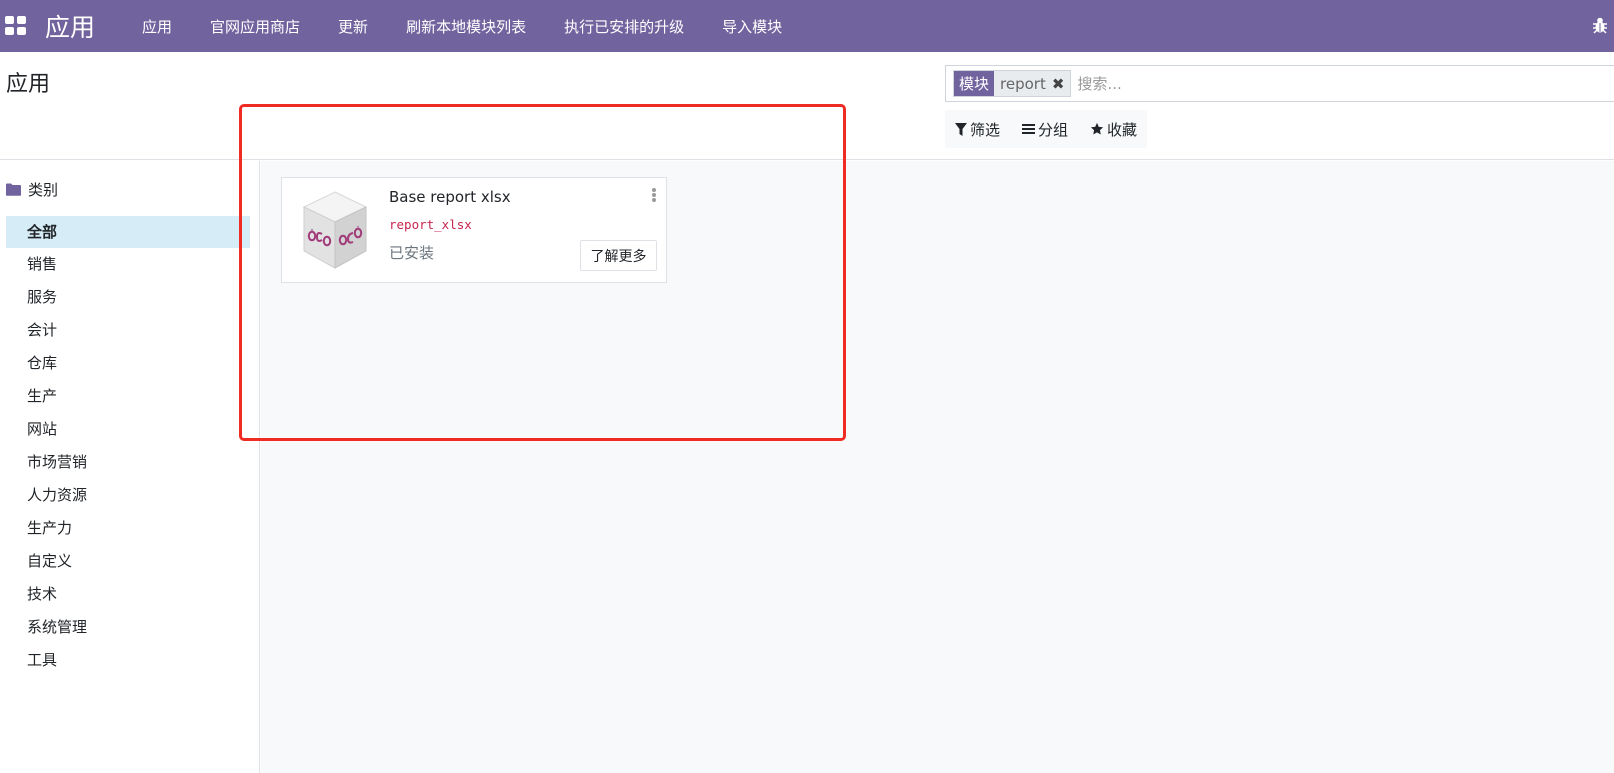 The height and width of the screenshot is (773, 1614). What do you see at coordinates (1122, 129) in the screenshot?
I see `favorites-button-label: 收藏` at bounding box center [1122, 129].